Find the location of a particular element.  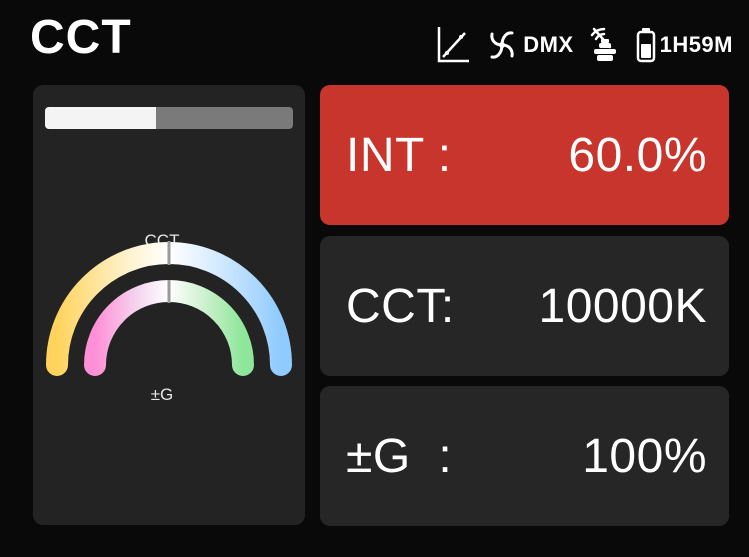

intensity-label: INT : is located at coordinates (399, 155).